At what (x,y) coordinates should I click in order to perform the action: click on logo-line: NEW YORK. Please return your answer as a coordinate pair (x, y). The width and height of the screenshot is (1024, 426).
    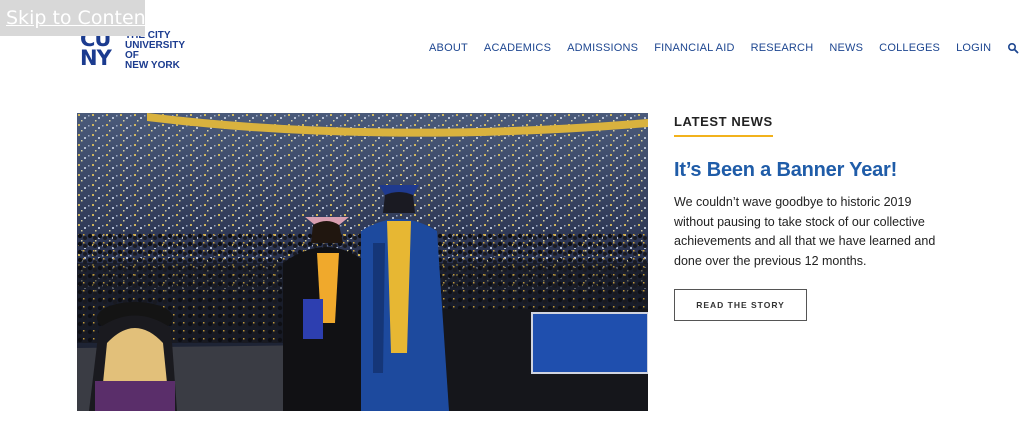
    Looking at the image, I should click on (152, 65).